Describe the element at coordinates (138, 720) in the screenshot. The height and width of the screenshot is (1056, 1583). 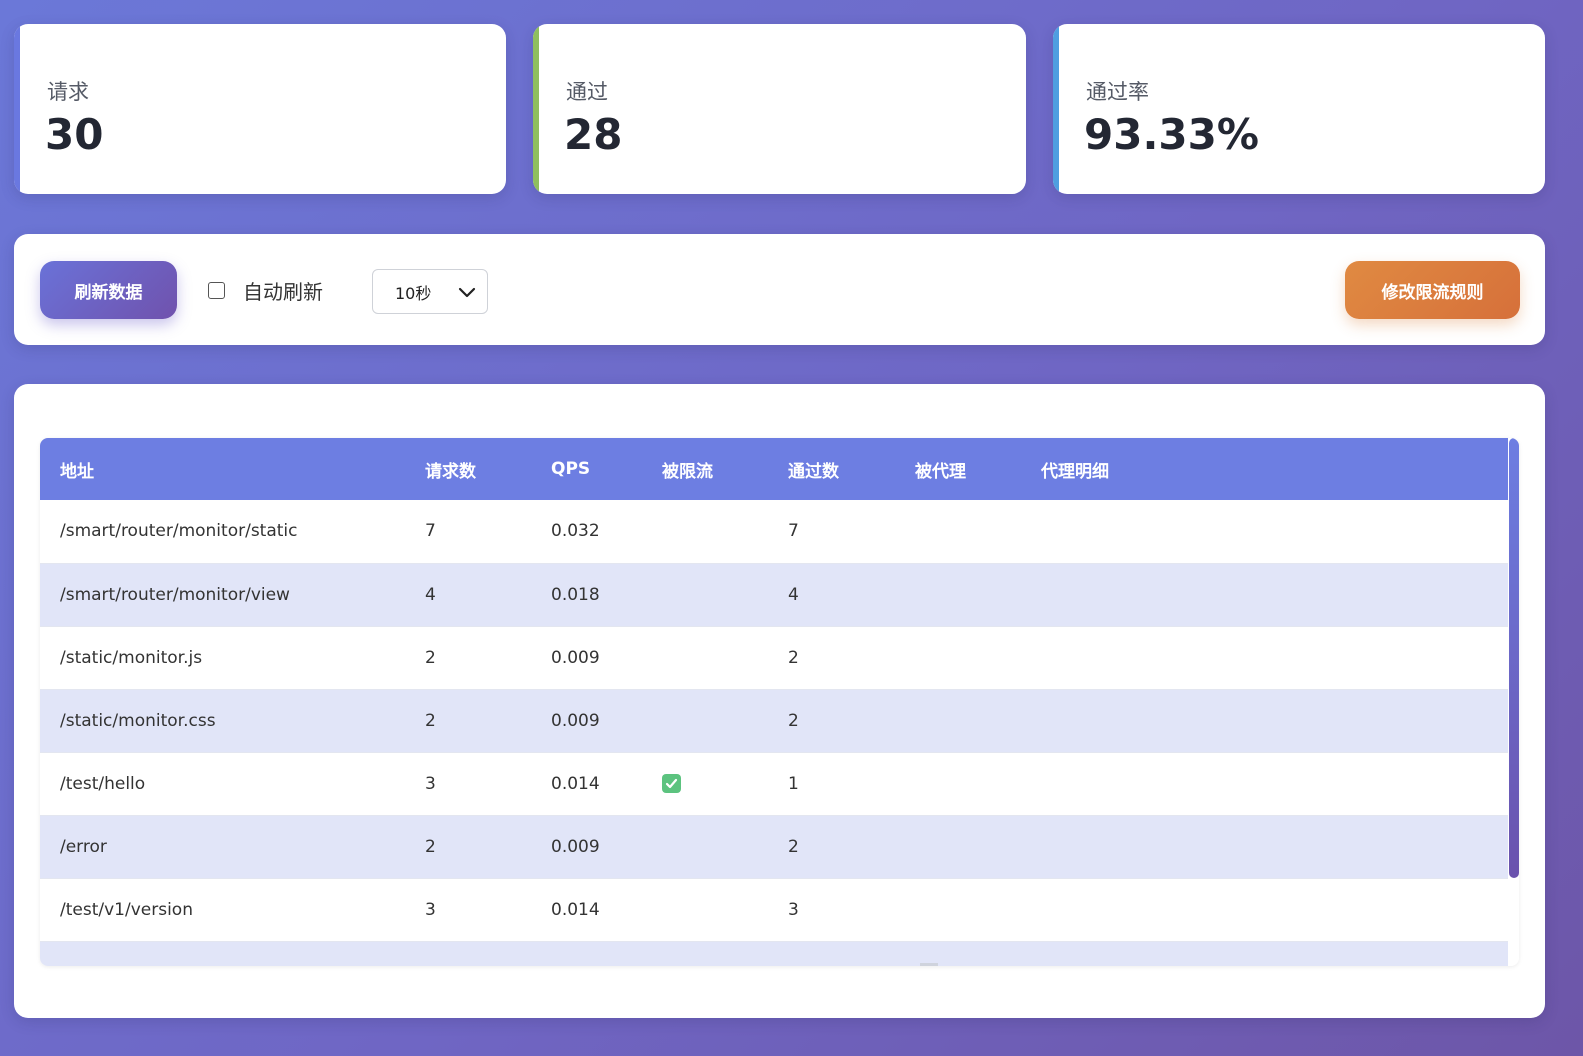
I see `cell-address: /static/monitor.css` at that location.